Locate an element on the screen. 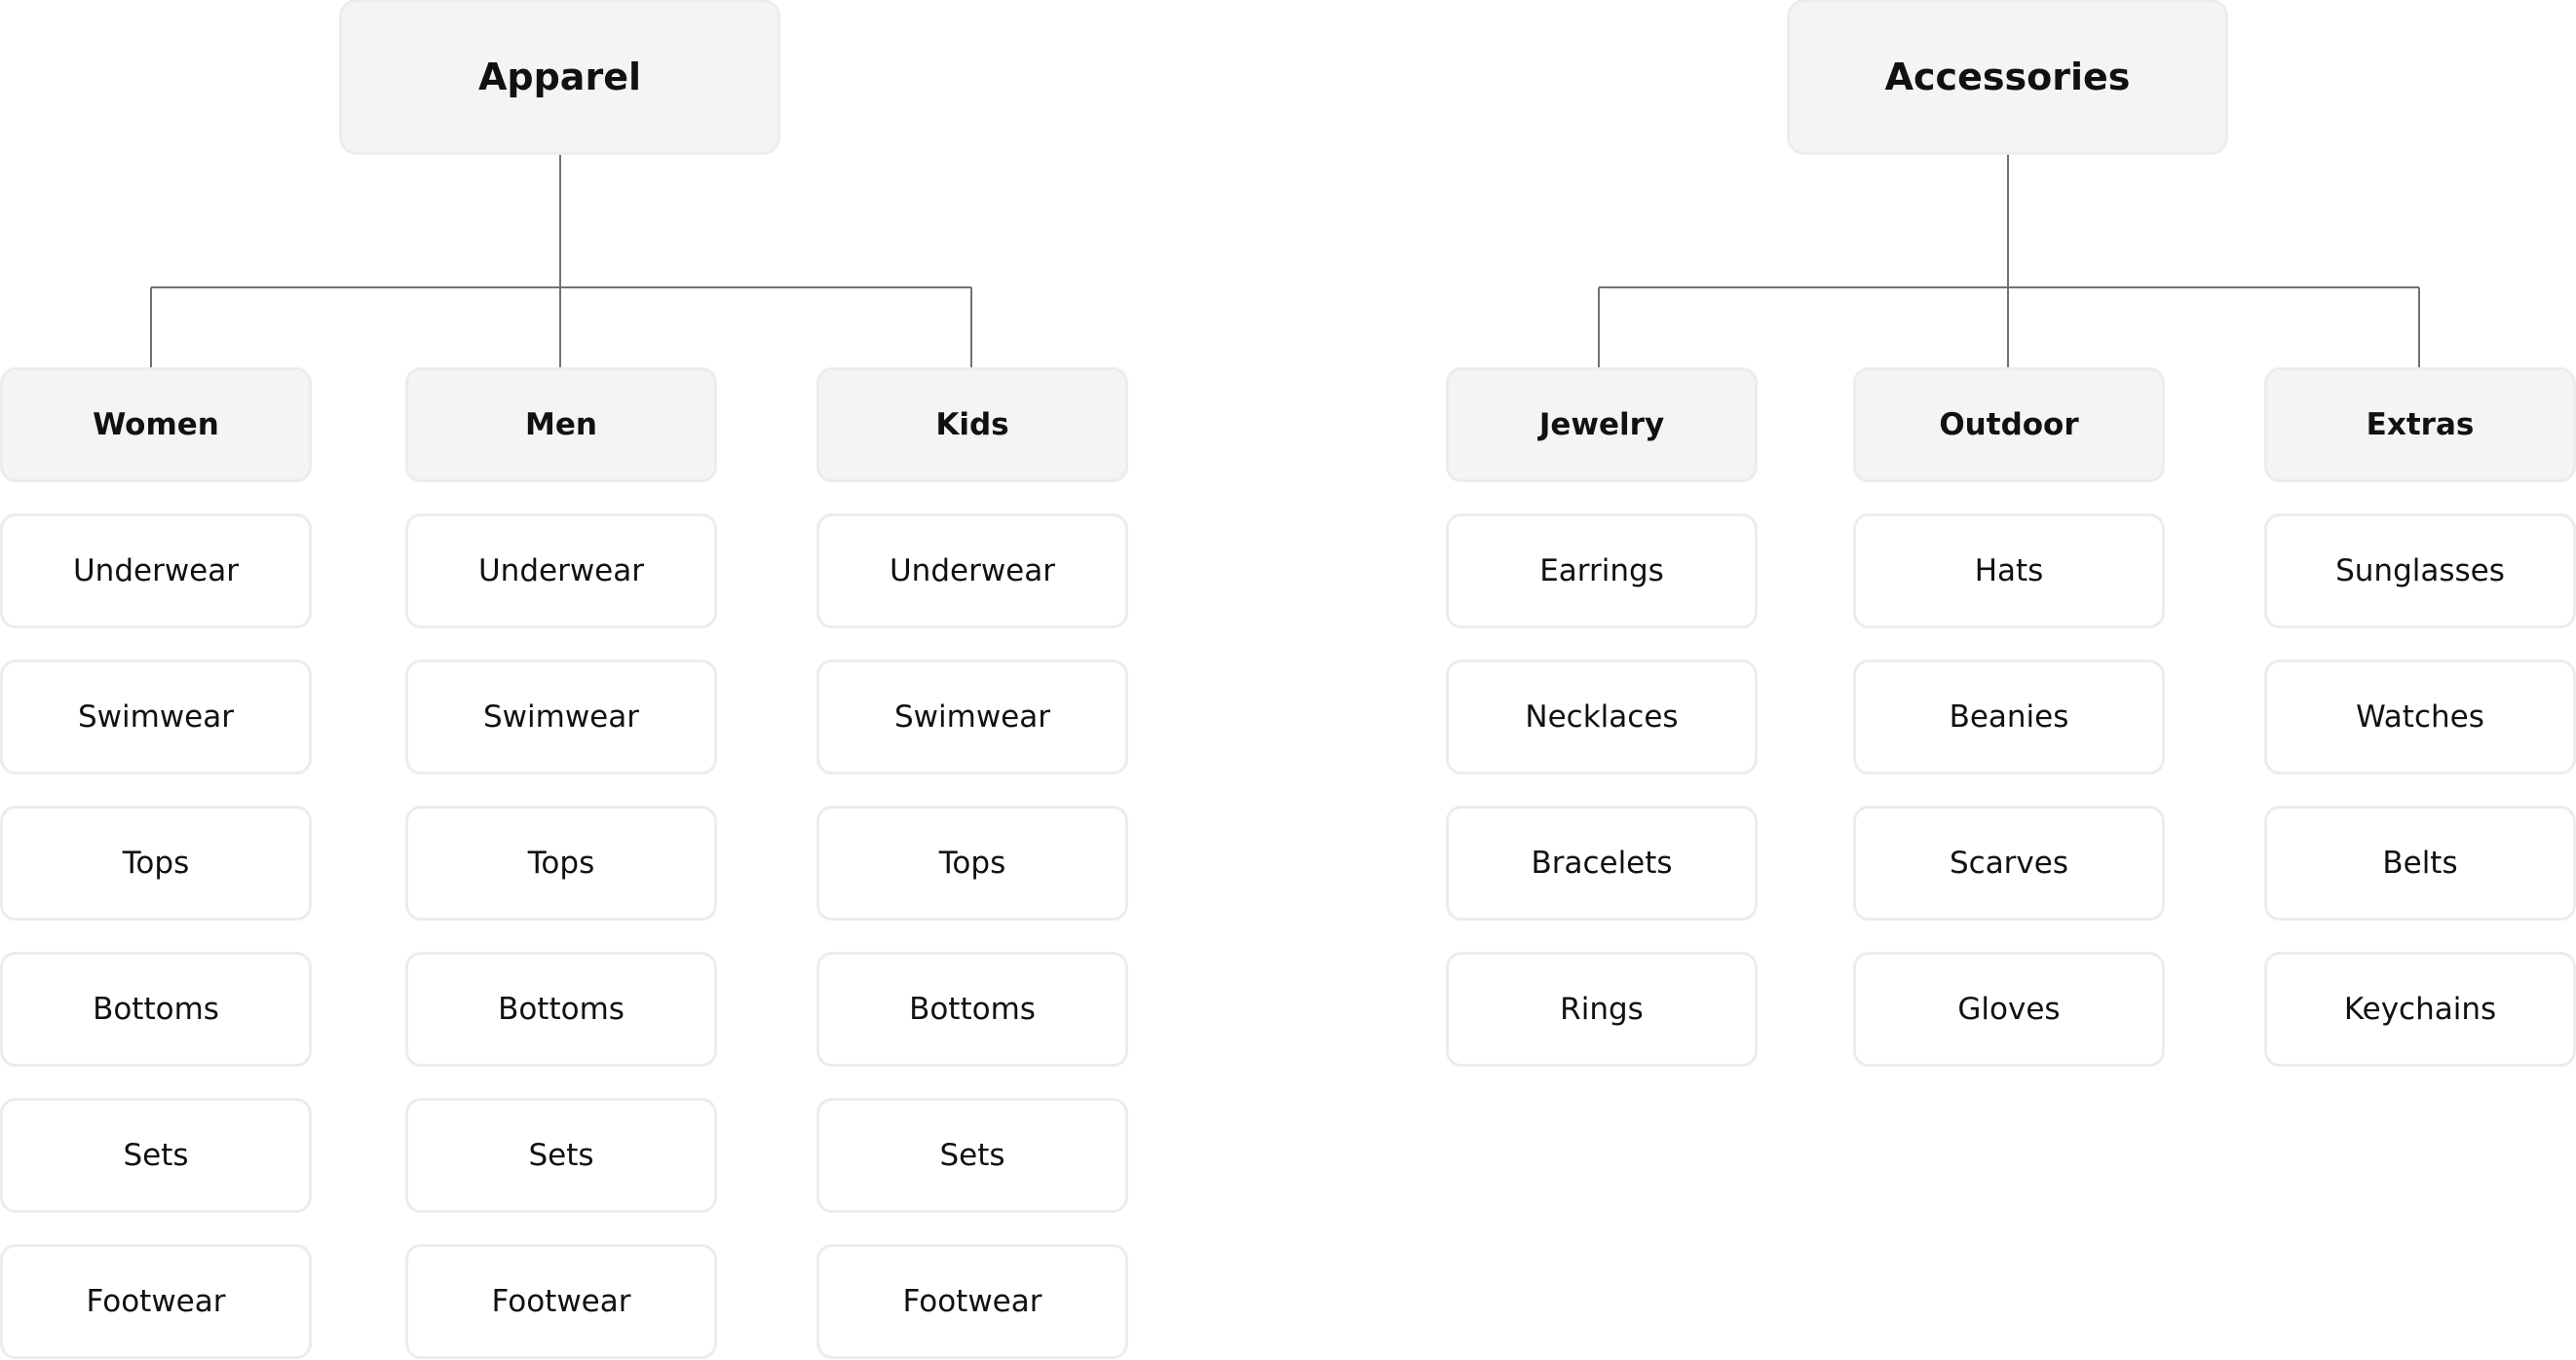 Image resolution: width=2576 pixels, height=1360 pixels. leaf-node: Hats is located at coordinates (2009, 570).